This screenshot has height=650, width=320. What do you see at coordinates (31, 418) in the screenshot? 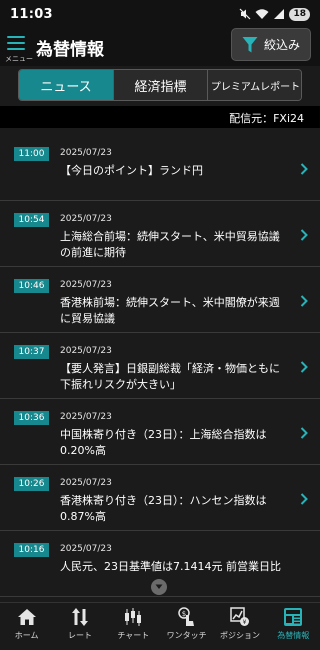
I see `news-time-badge: 10:36` at bounding box center [31, 418].